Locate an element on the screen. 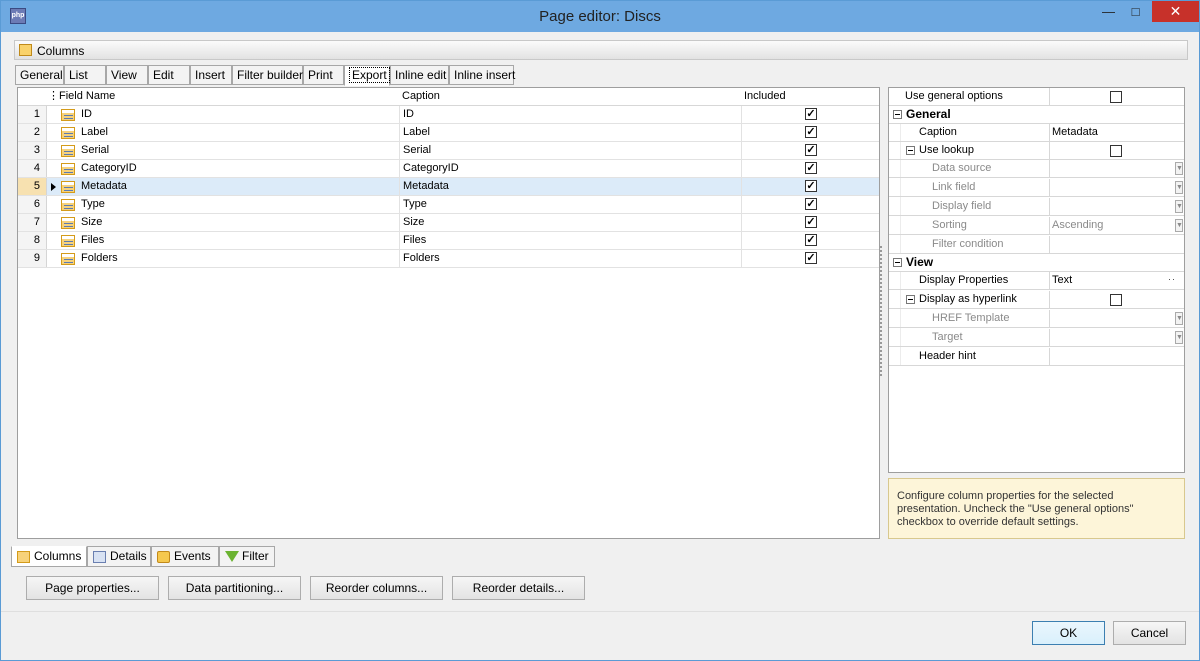 This screenshot has height=661, width=1200. row-number: 5 is located at coordinates (32, 186).